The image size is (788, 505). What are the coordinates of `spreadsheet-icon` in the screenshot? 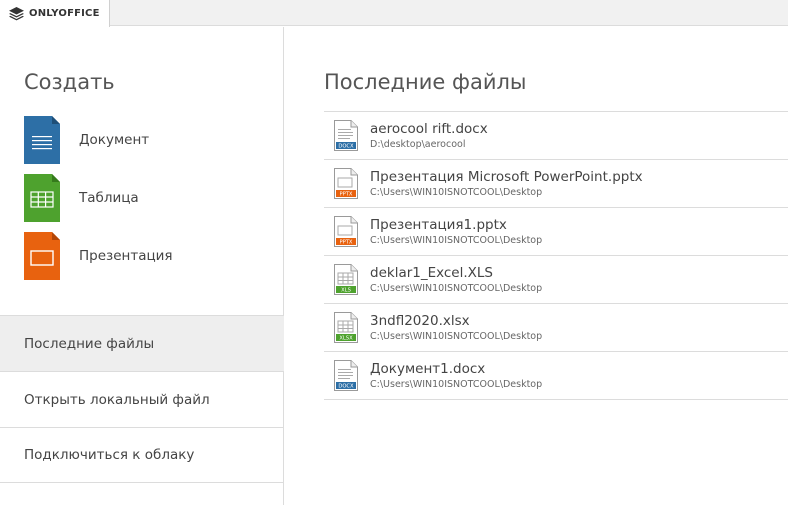 It's located at (42, 198).